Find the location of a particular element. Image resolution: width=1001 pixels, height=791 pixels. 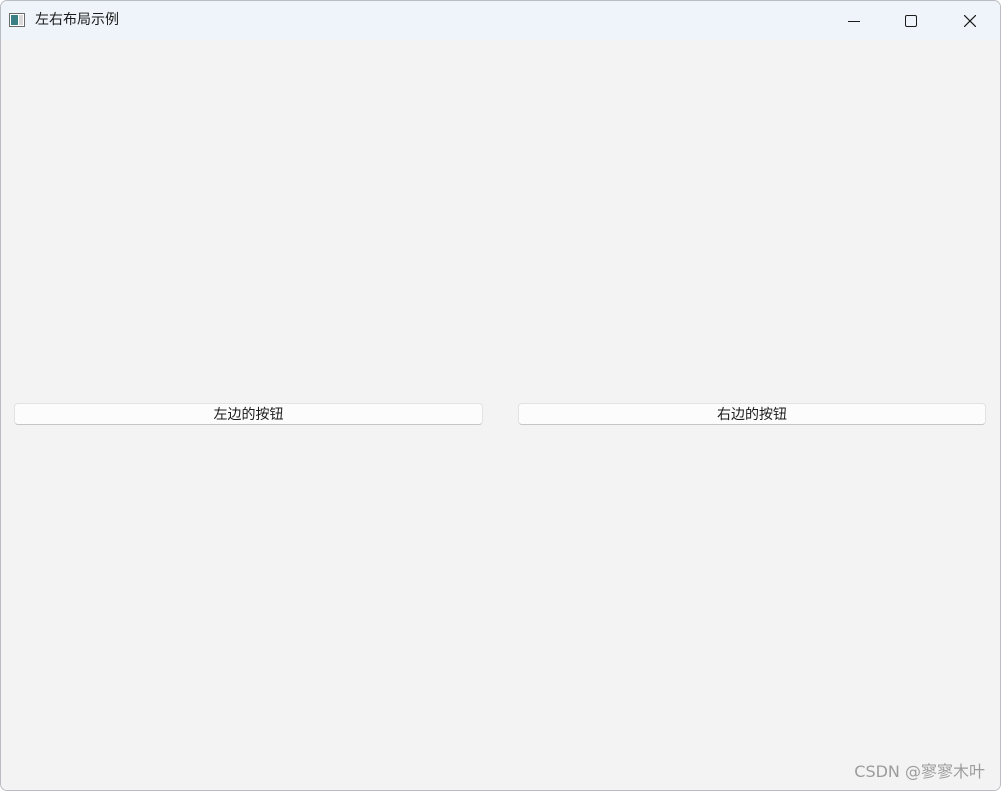

right-button: 右边的按钮 is located at coordinates (752, 414).